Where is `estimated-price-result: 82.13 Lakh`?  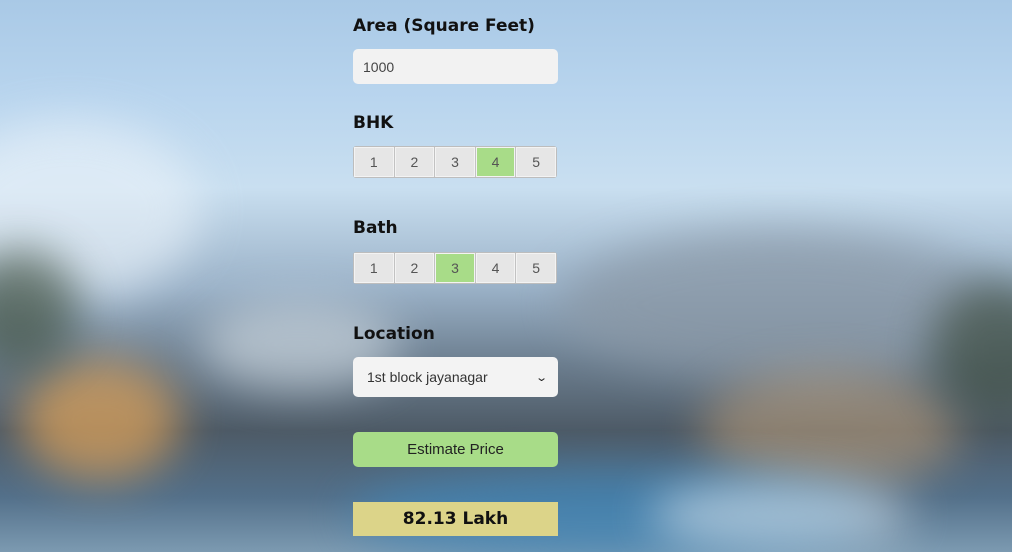 estimated-price-result: 82.13 Lakh is located at coordinates (455, 519).